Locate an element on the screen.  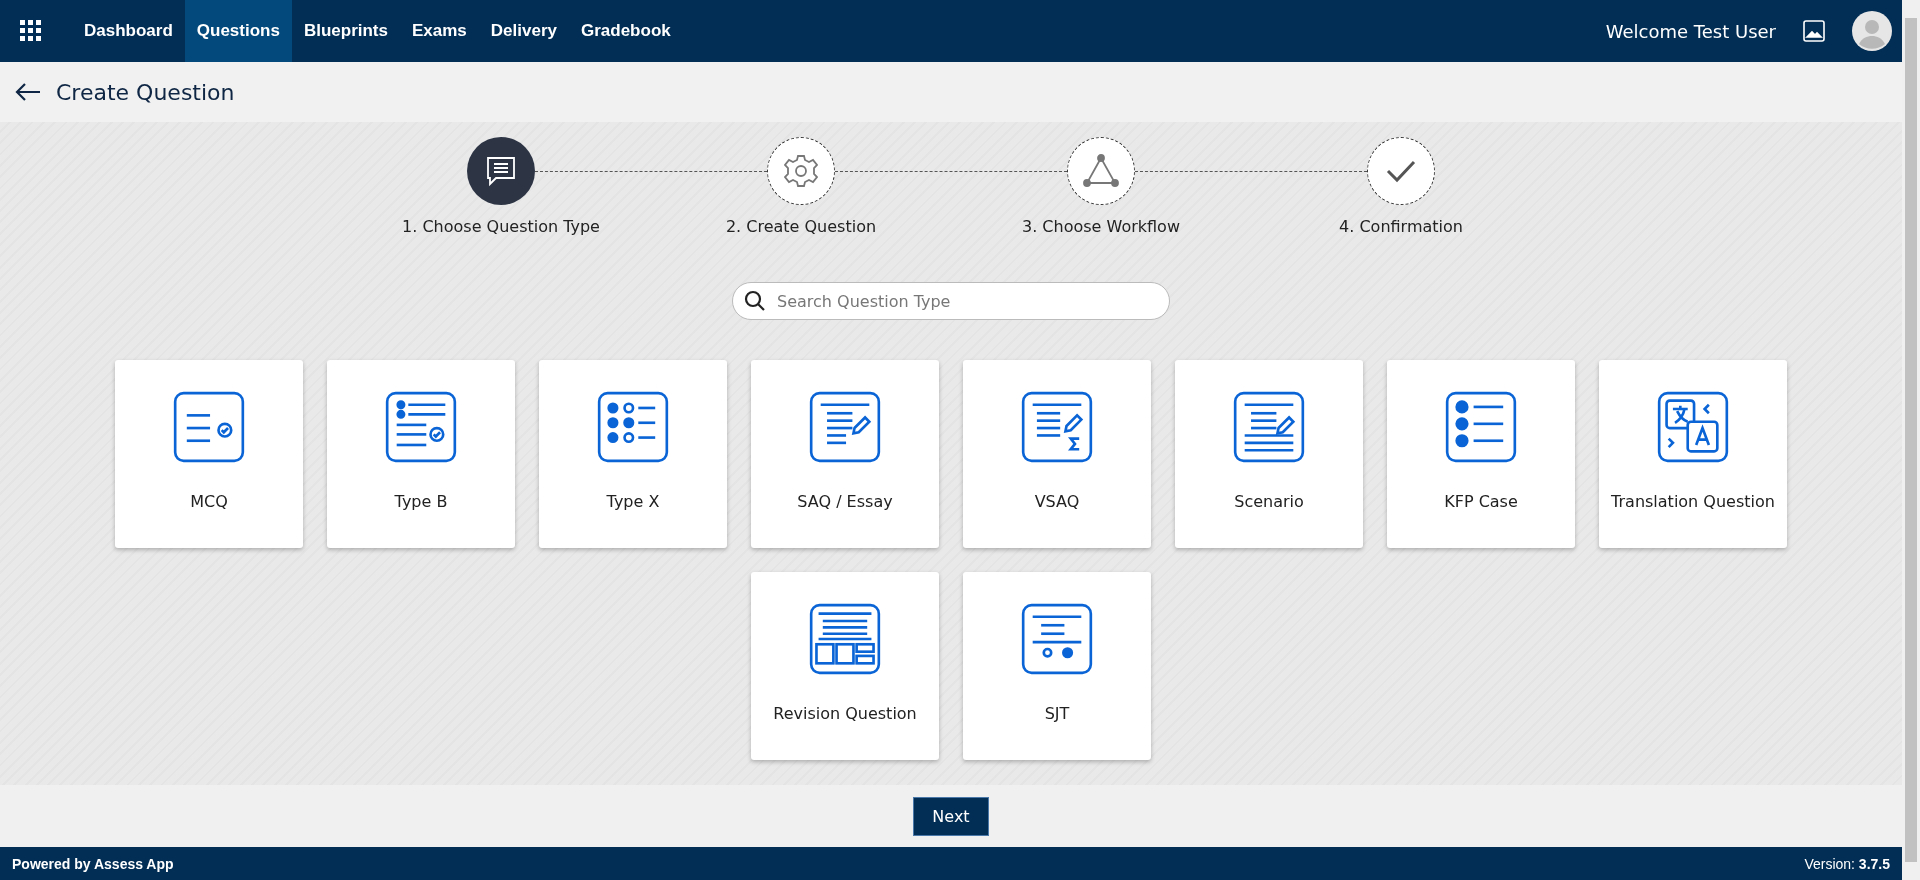
step-label: 4. Confirmation is located at coordinates (1401, 226).